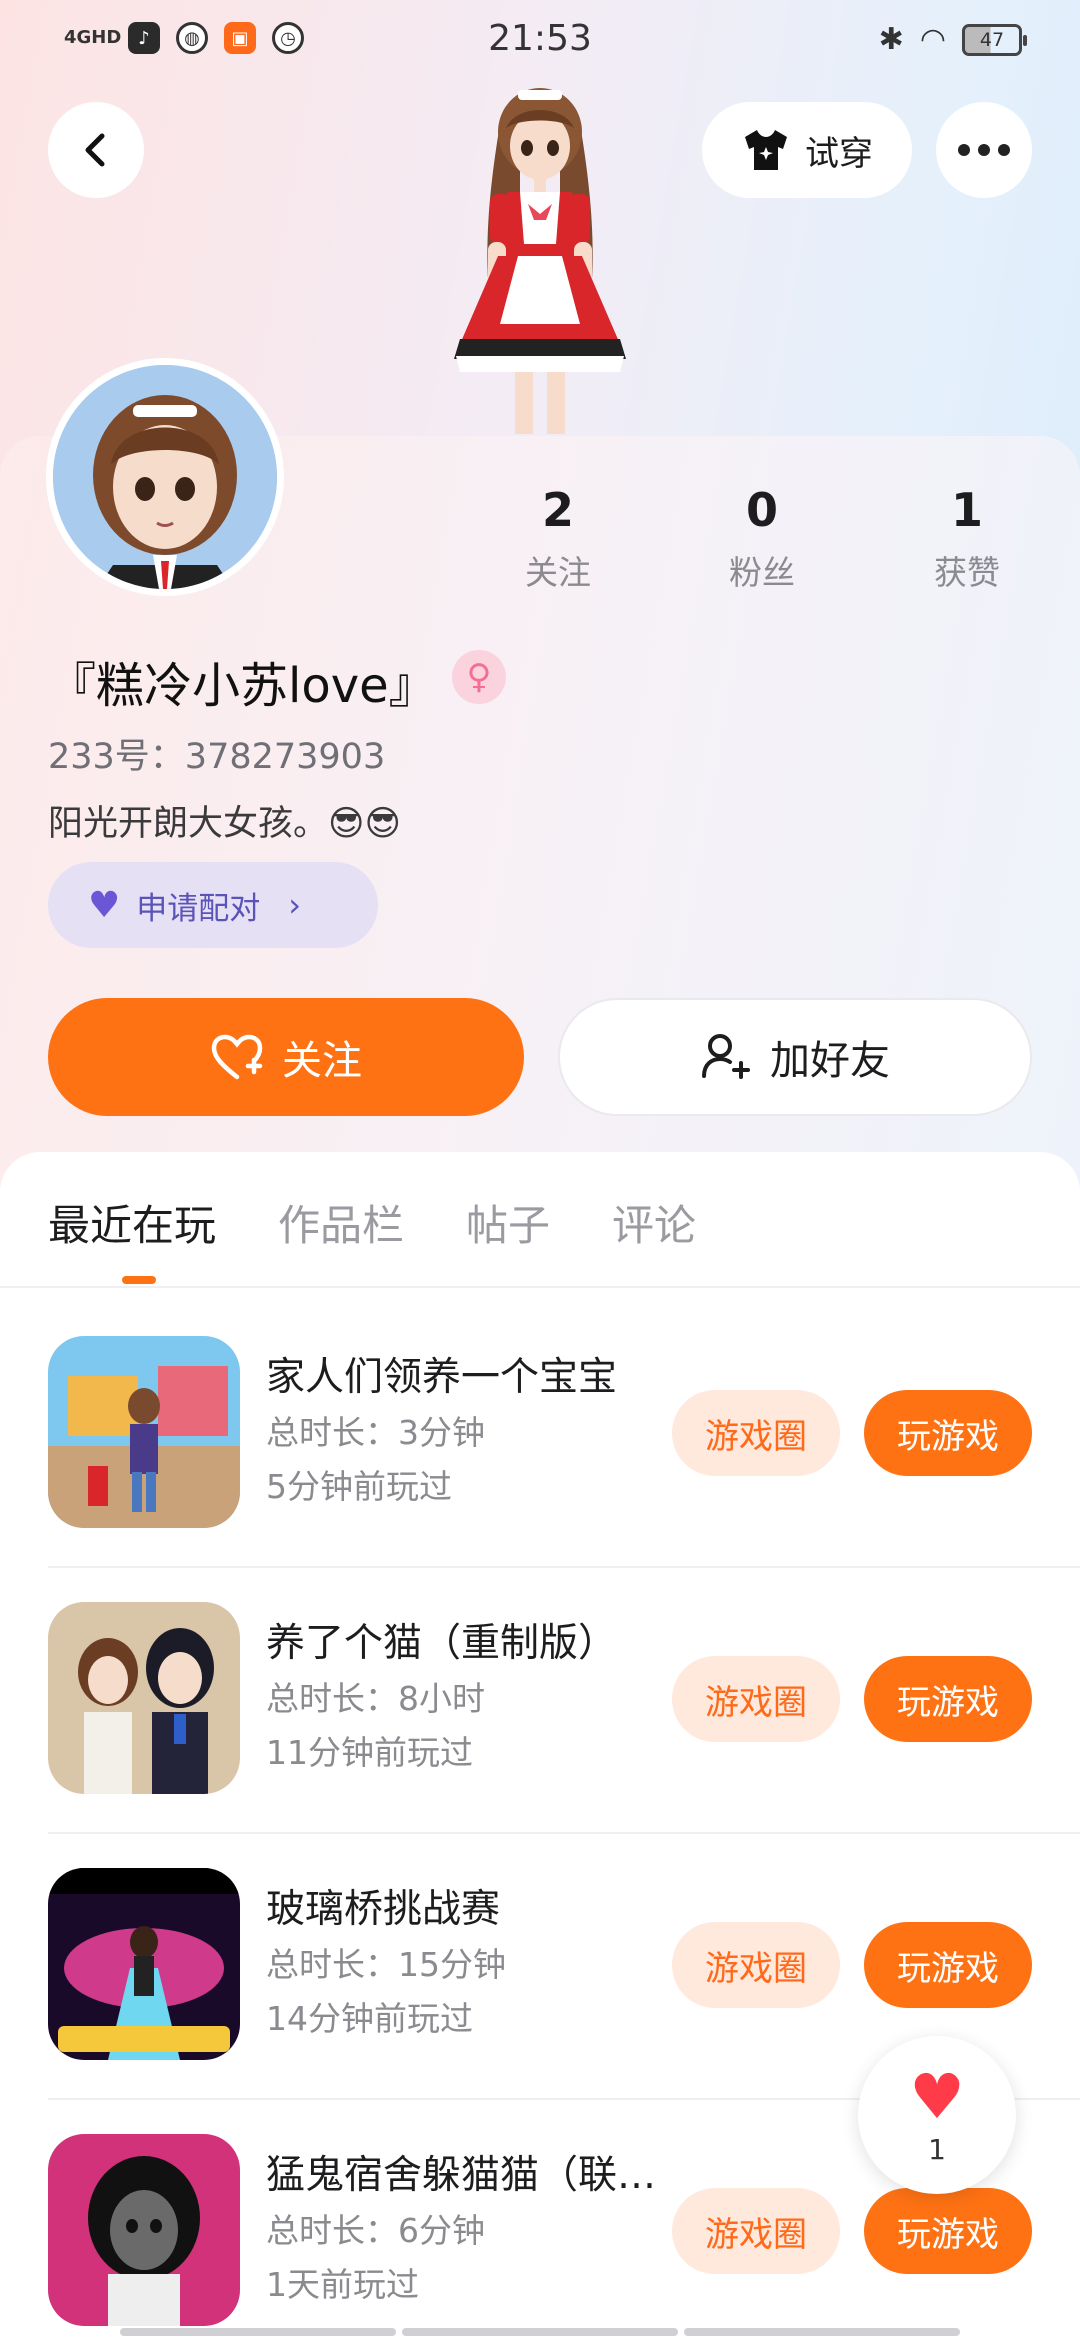  What do you see at coordinates (557, 510) in the screenshot?
I see `stat-value: 2` at bounding box center [557, 510].